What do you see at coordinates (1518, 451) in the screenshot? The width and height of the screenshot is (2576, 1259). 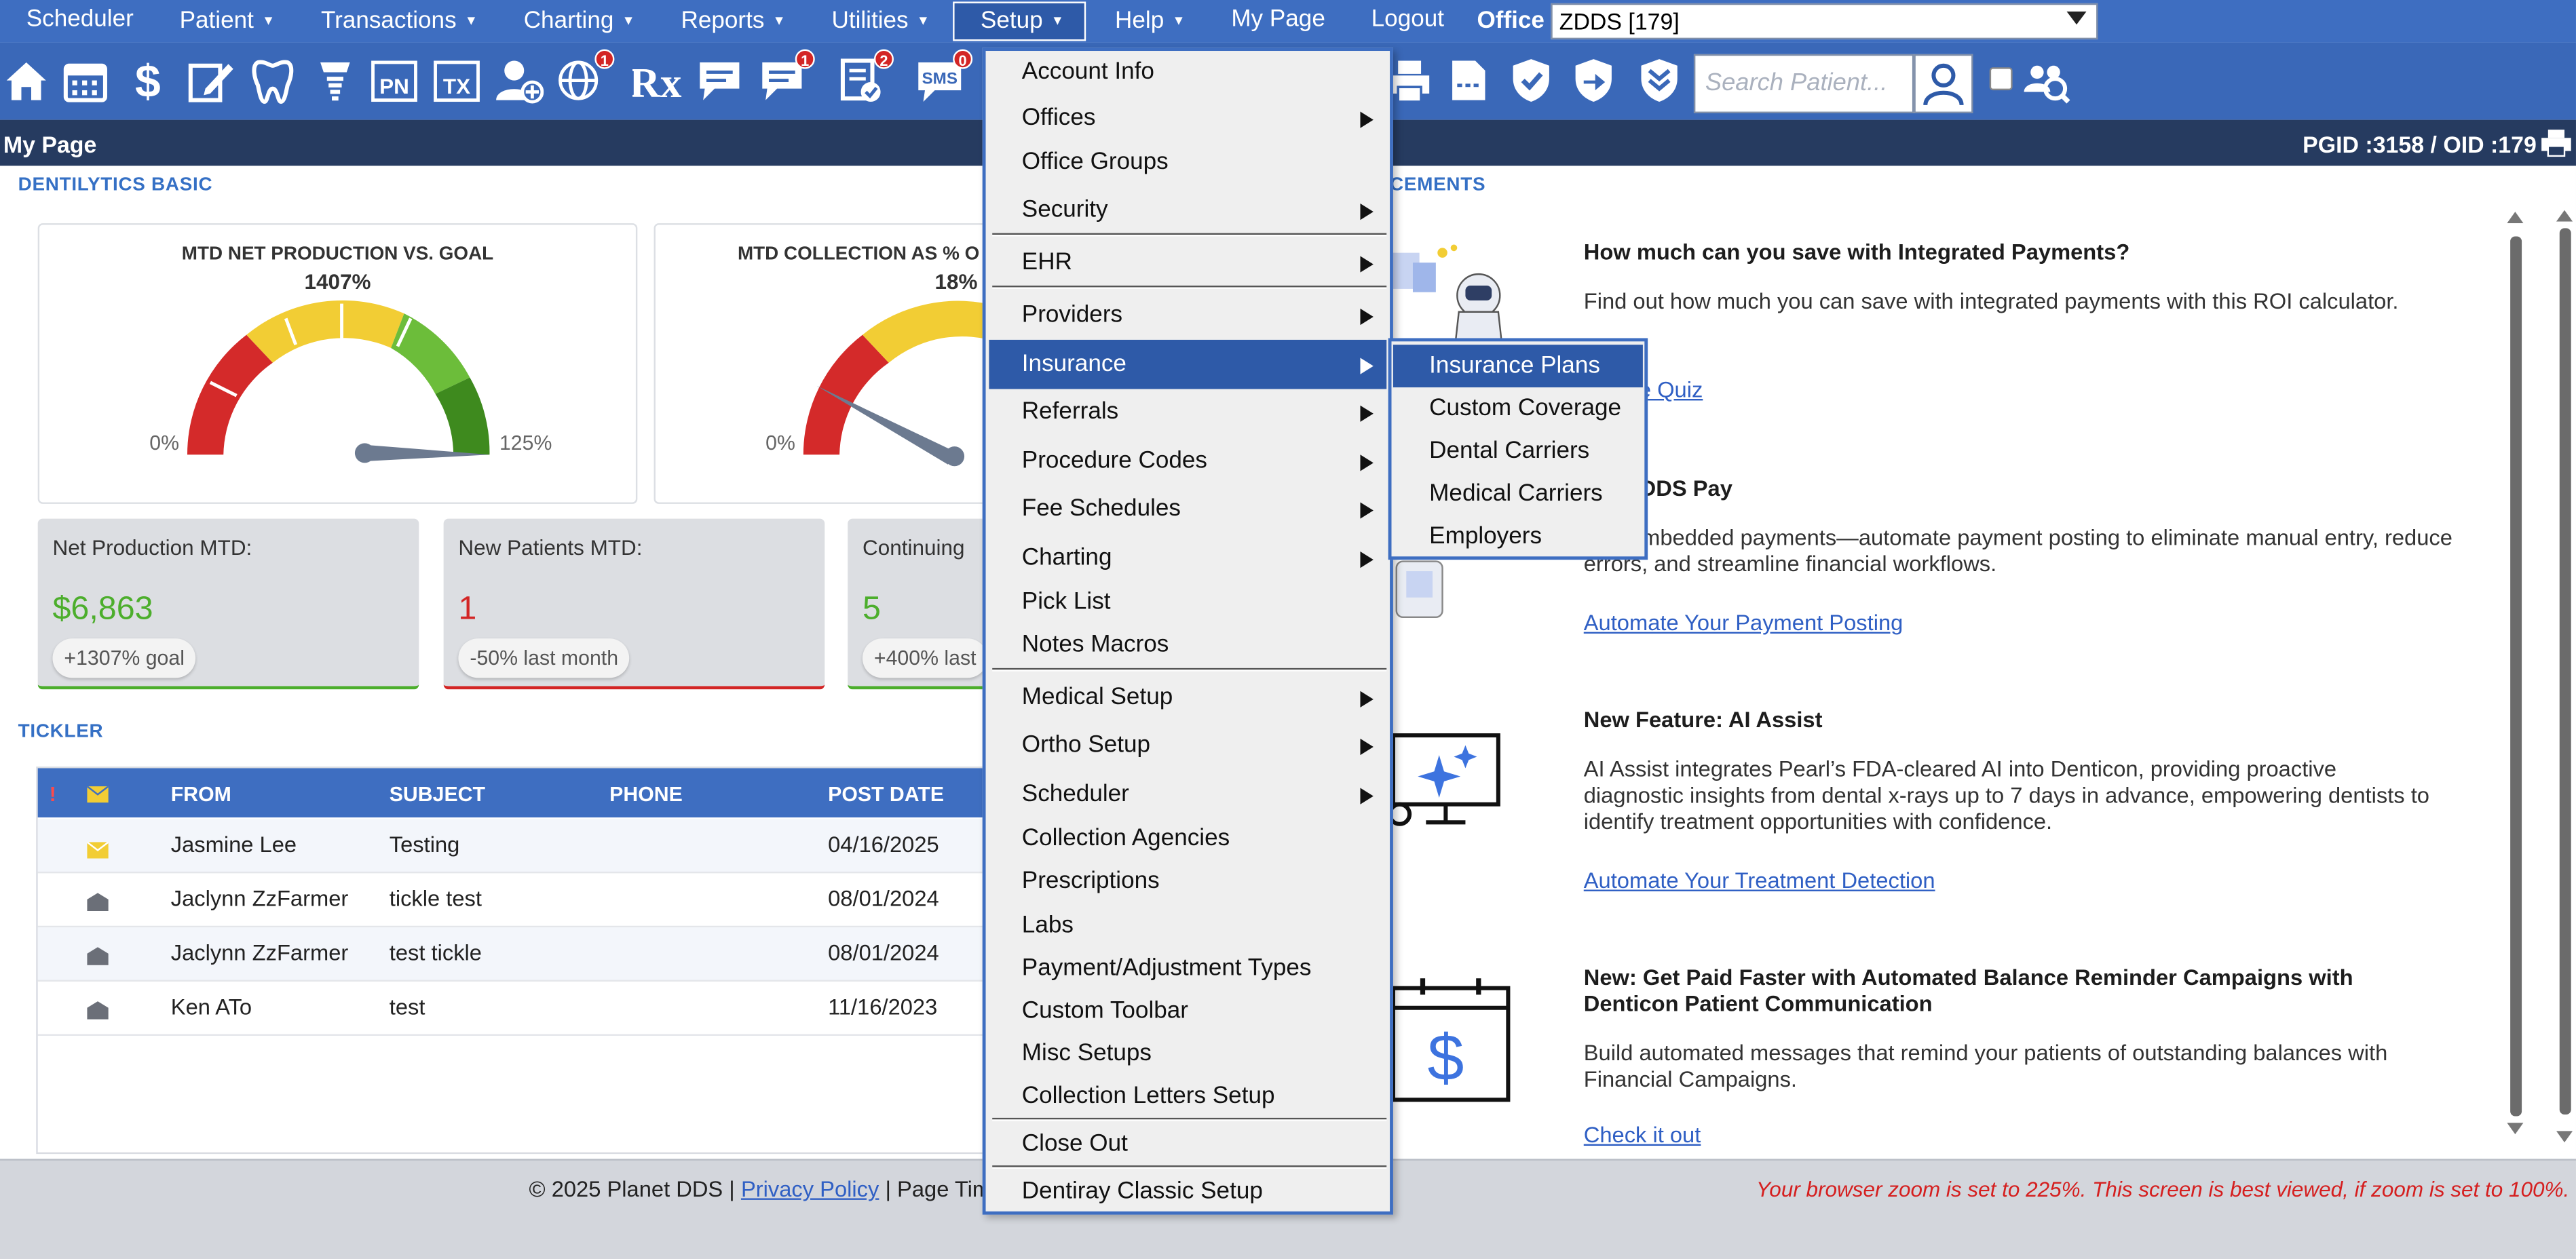 I see `submenu-item-dental-carriers: Dental Carriers` at bounding box center [1518, 451].